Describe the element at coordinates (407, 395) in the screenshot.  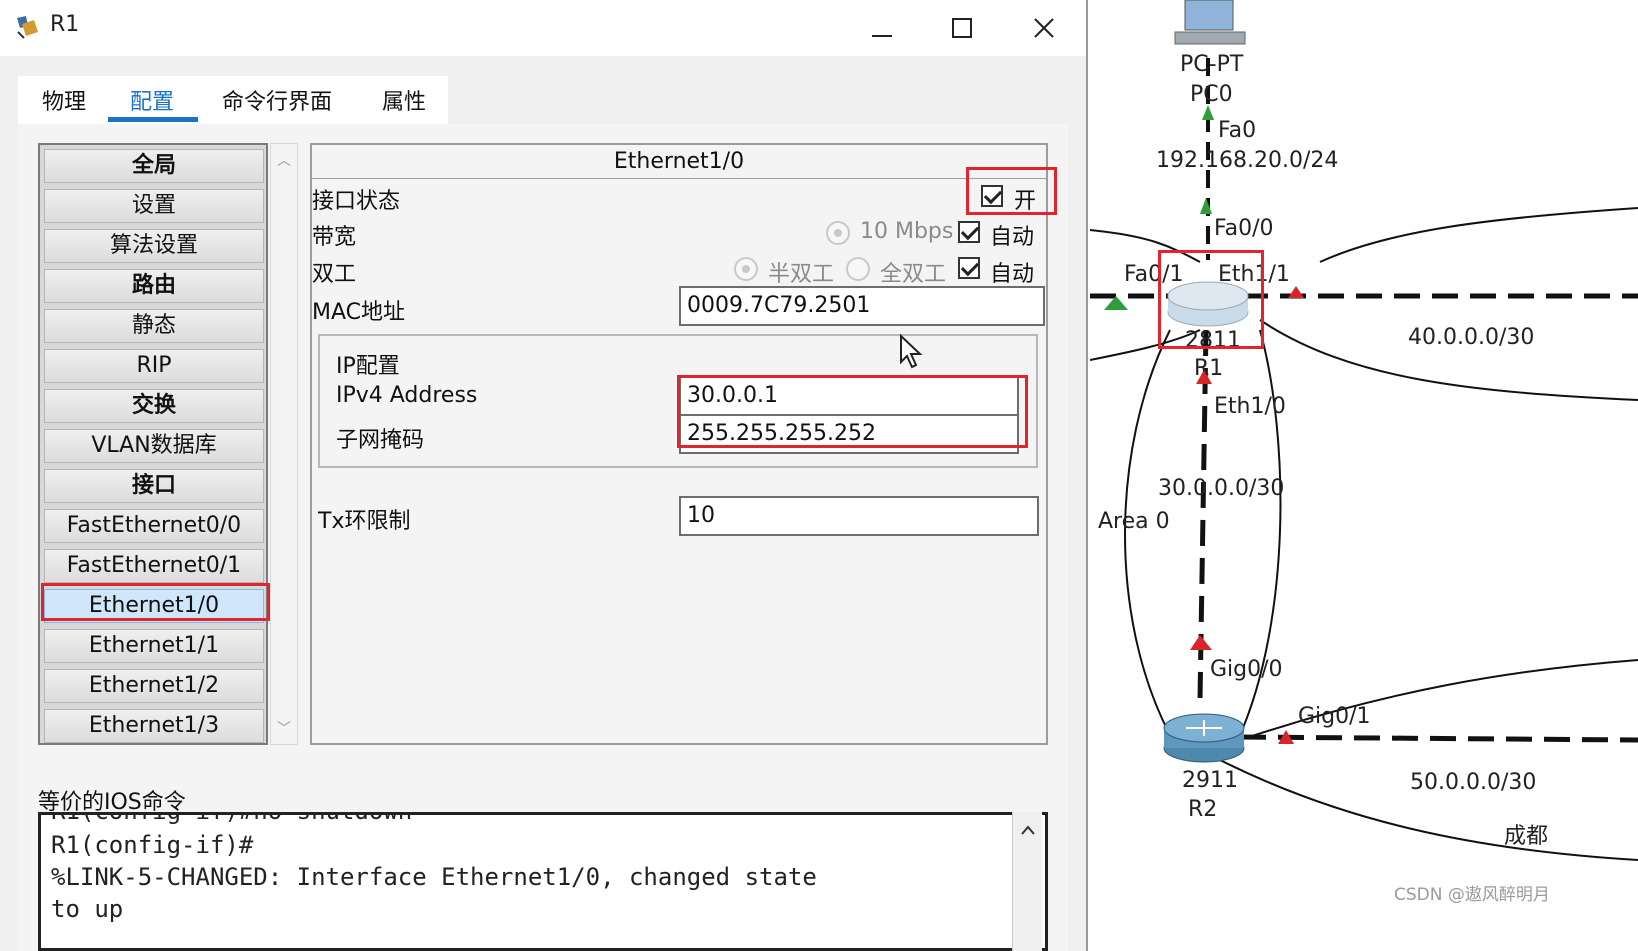
I see `ipv4-address-label: IPv4 Address` at that location.